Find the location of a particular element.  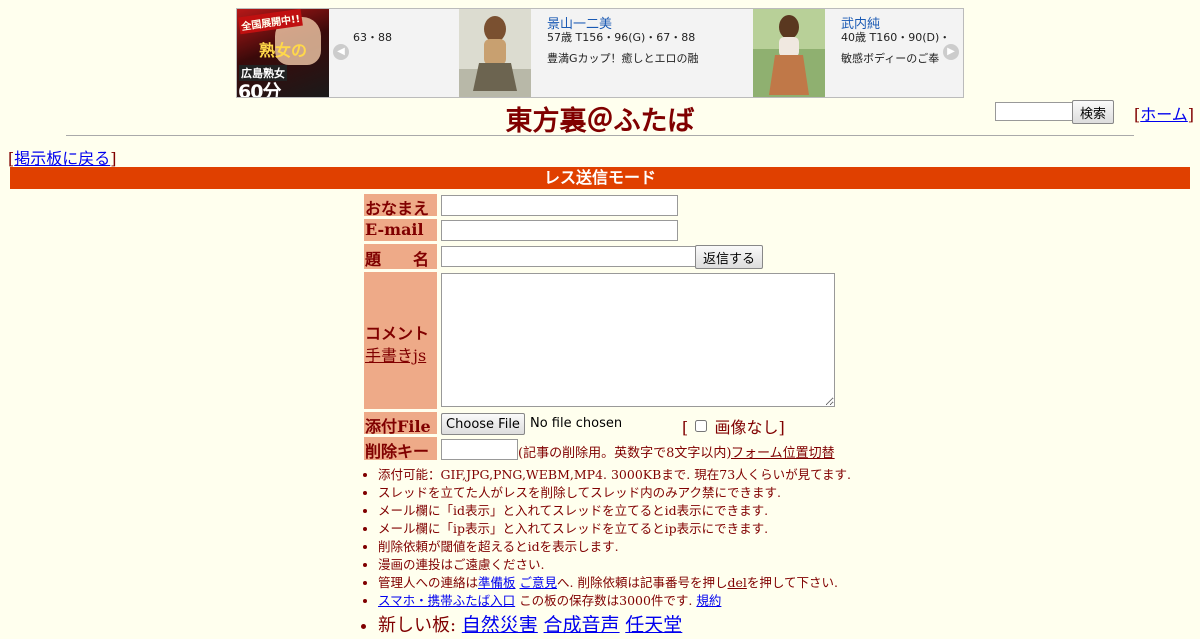

back-to-board-link: 掲示板に戻る is located at coordinates (62, 158).